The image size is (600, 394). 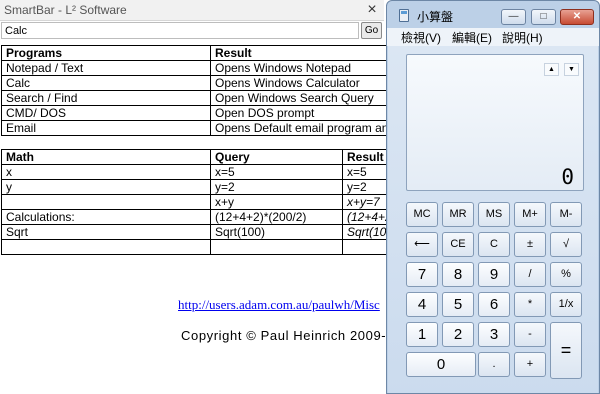 What do you see at coordinates (566, 214) in the screenshot?
I see `m-minus-button: M-` at bounding box center [566, 214].